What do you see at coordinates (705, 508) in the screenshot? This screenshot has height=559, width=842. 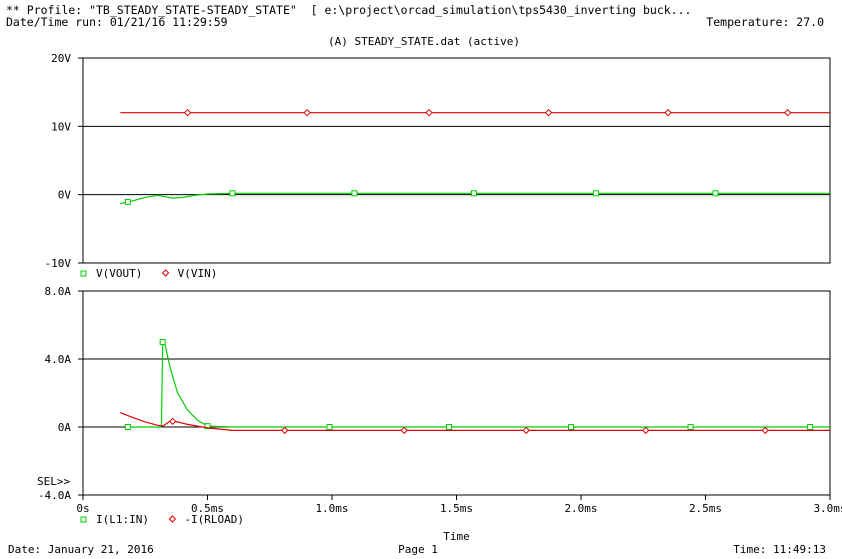 I see `x-tick-label: 2.5ms` at bounding box center [705, 508].